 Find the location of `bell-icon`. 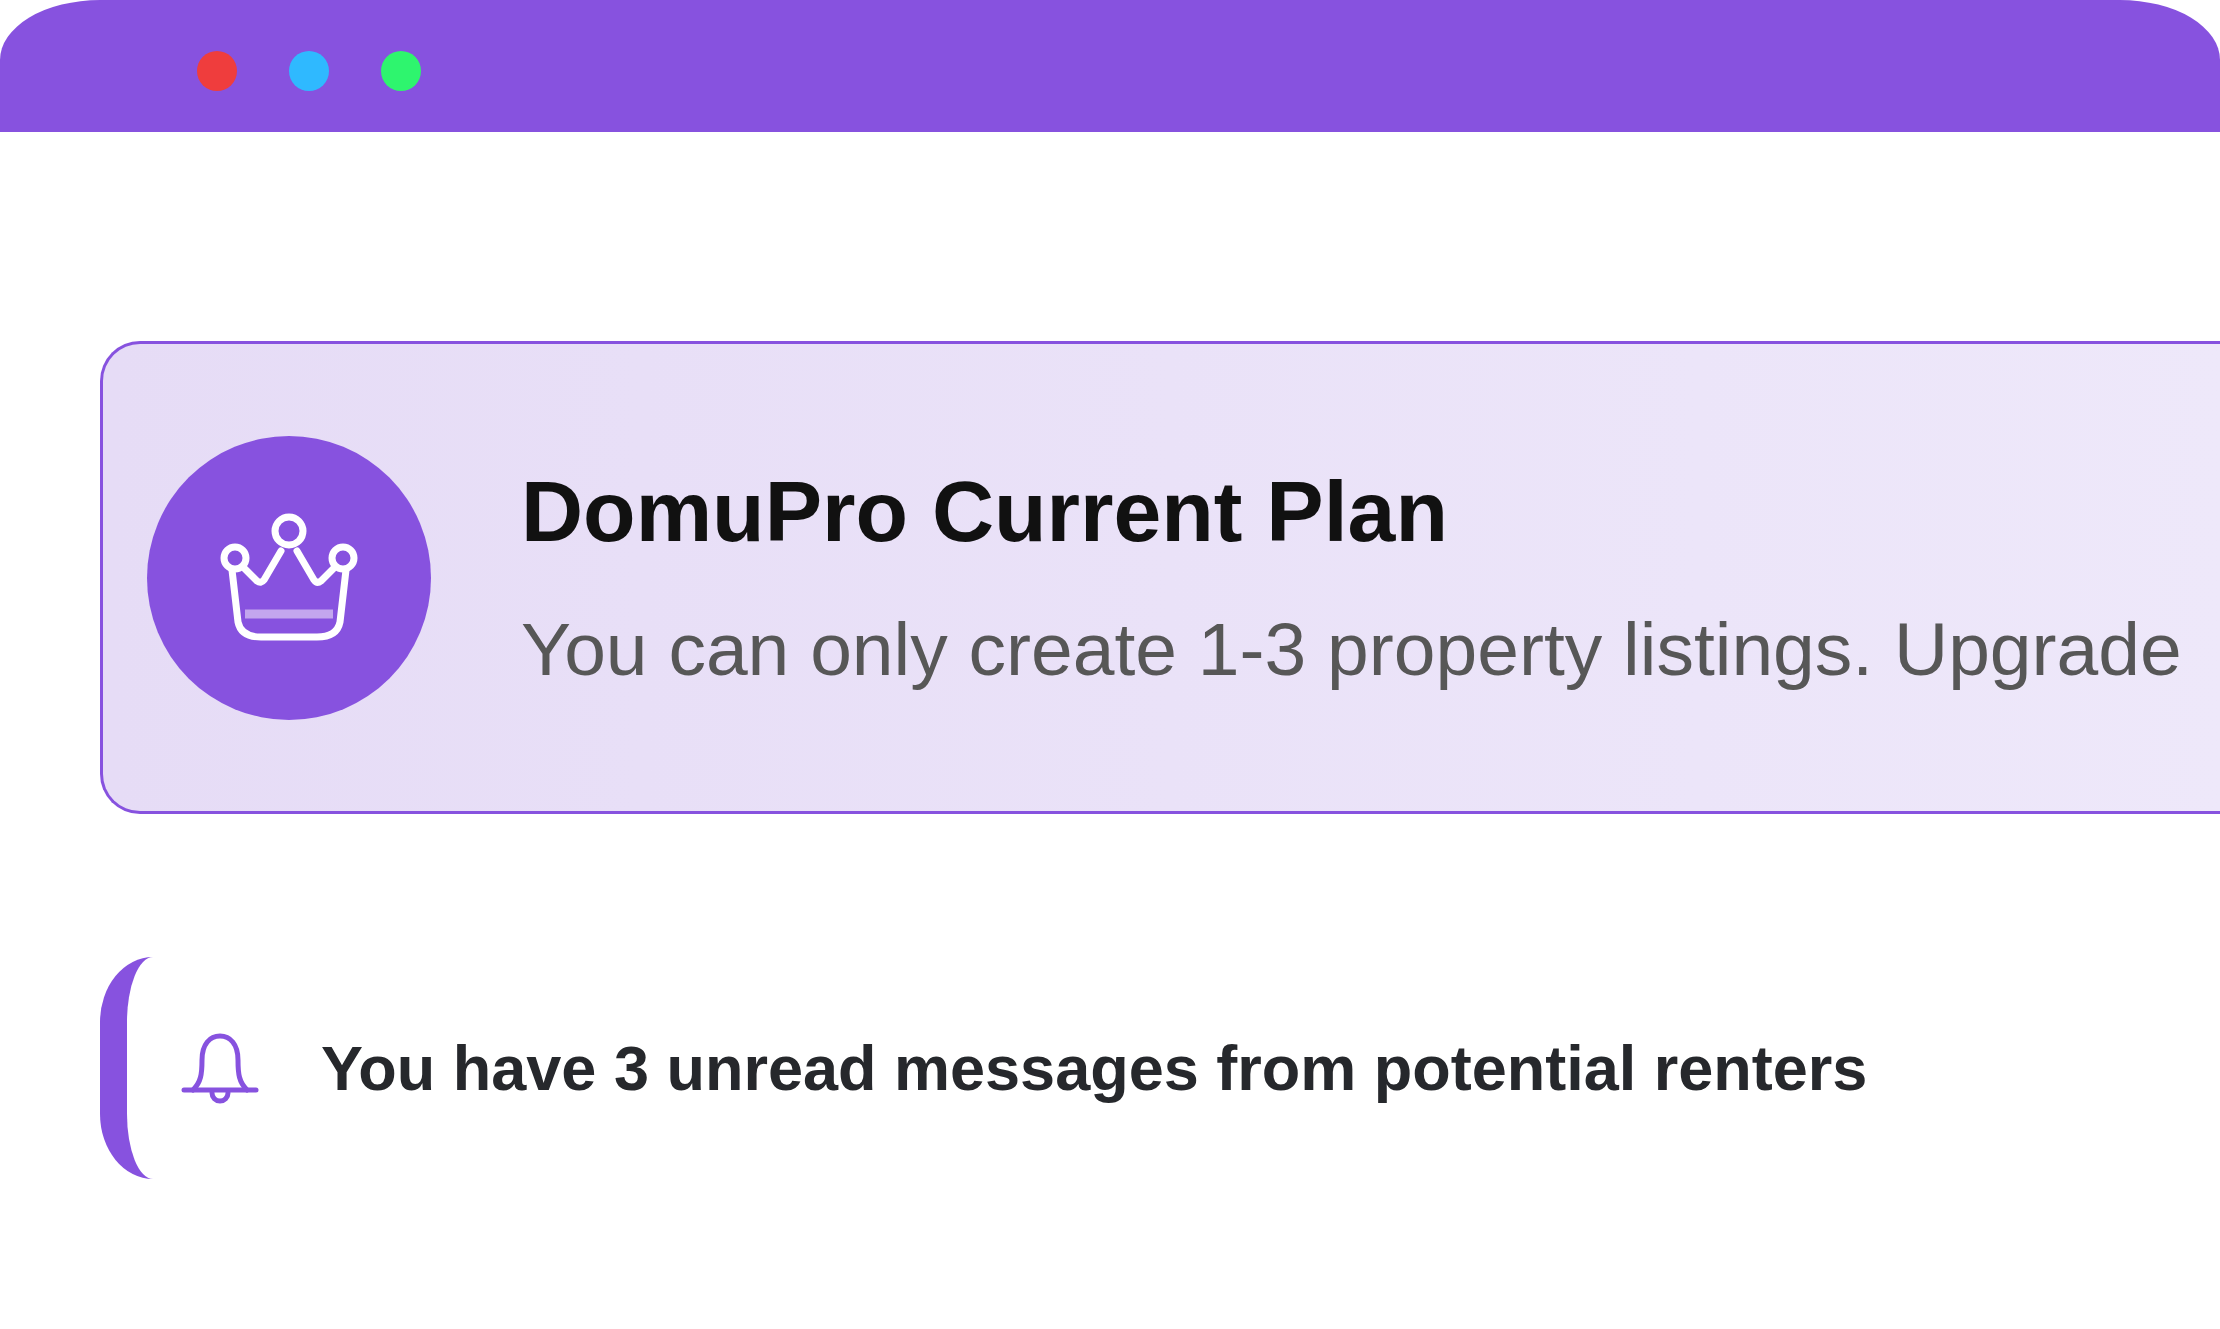

bell-icon is located at coordinates (220, 1068).